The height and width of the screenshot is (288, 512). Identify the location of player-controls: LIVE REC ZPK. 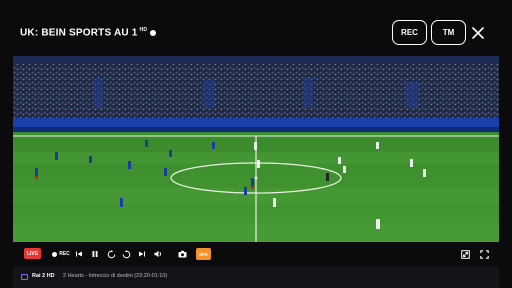
(256, 254).